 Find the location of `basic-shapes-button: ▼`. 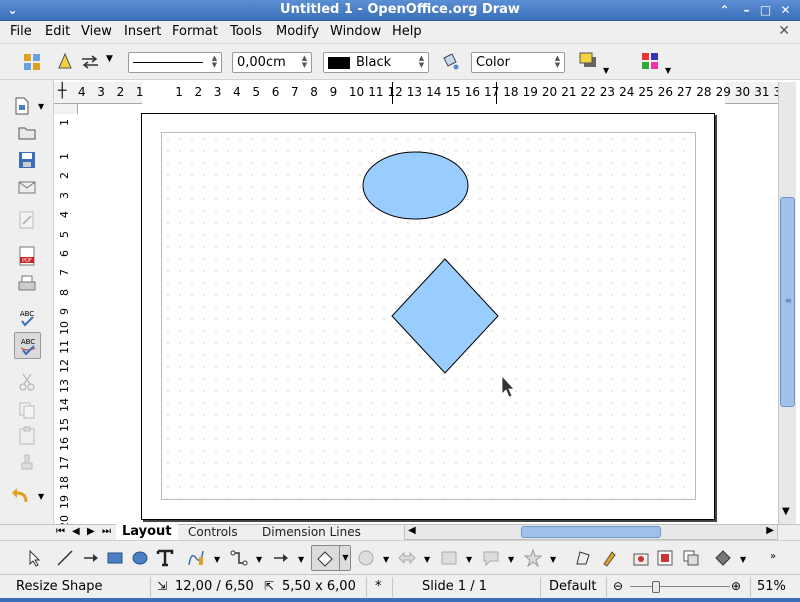

basic-shapes-button: ▼ is located at coordinates (331, 558).